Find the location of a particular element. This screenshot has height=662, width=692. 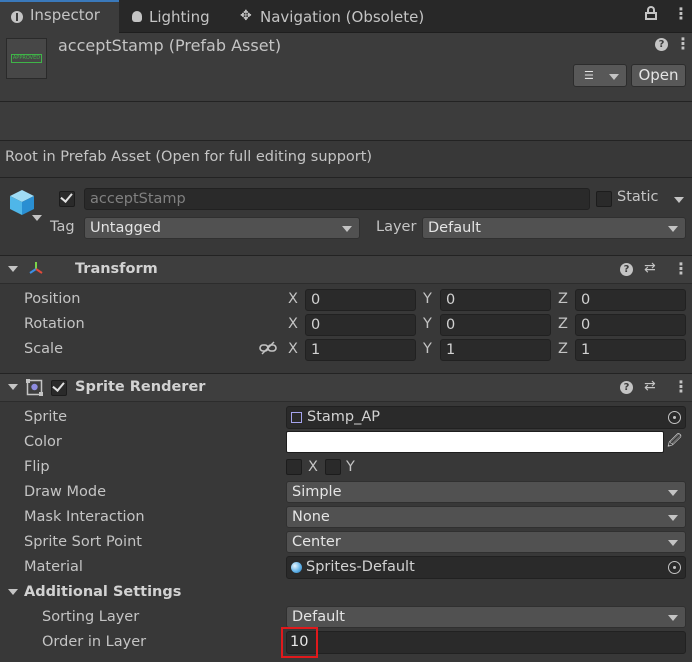

rotation-z-field: 0 is located at coordinates (630, 325).